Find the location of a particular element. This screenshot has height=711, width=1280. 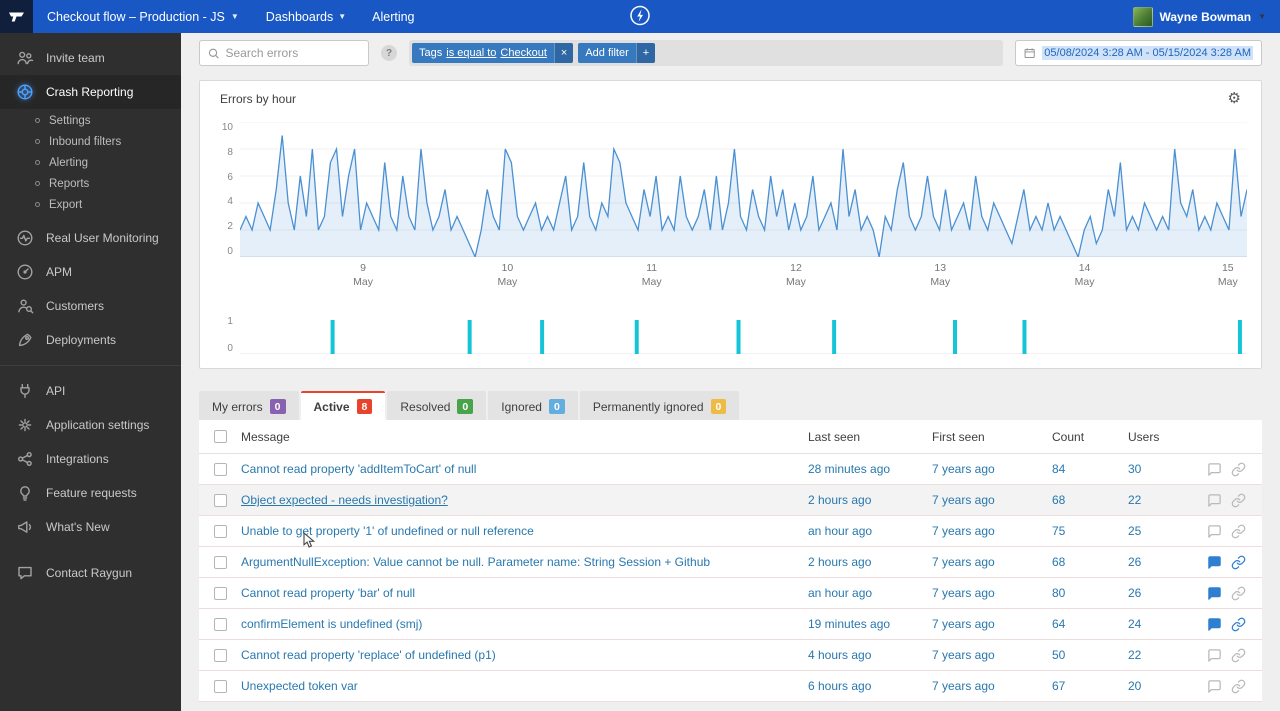

count-value: 67 is located at coordinates (1090, 686).